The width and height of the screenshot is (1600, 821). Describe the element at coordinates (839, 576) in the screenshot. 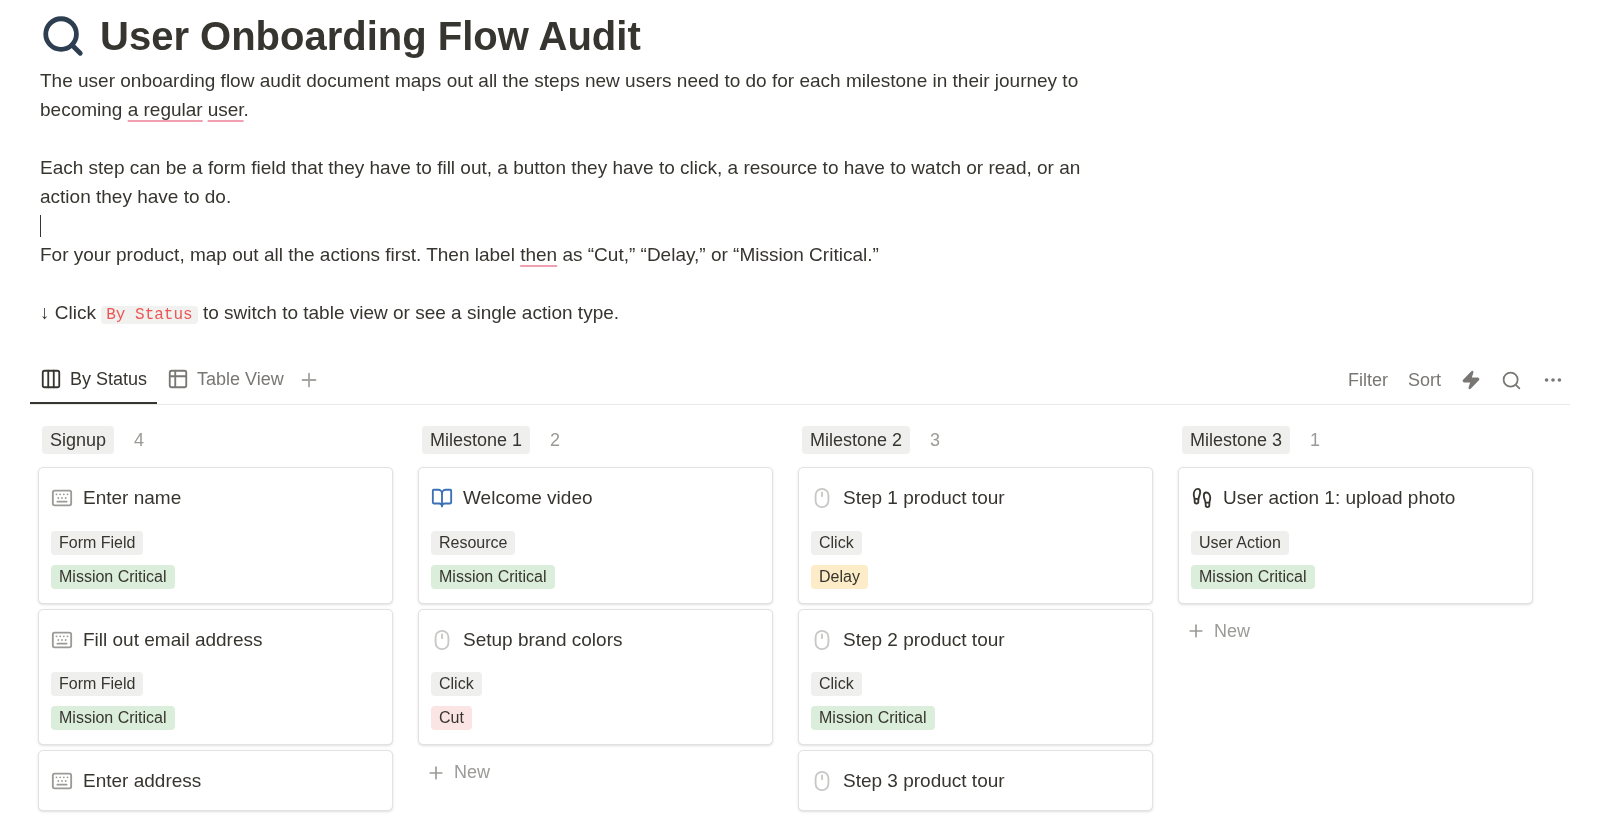

I see `status-tag: Delay` at that location.